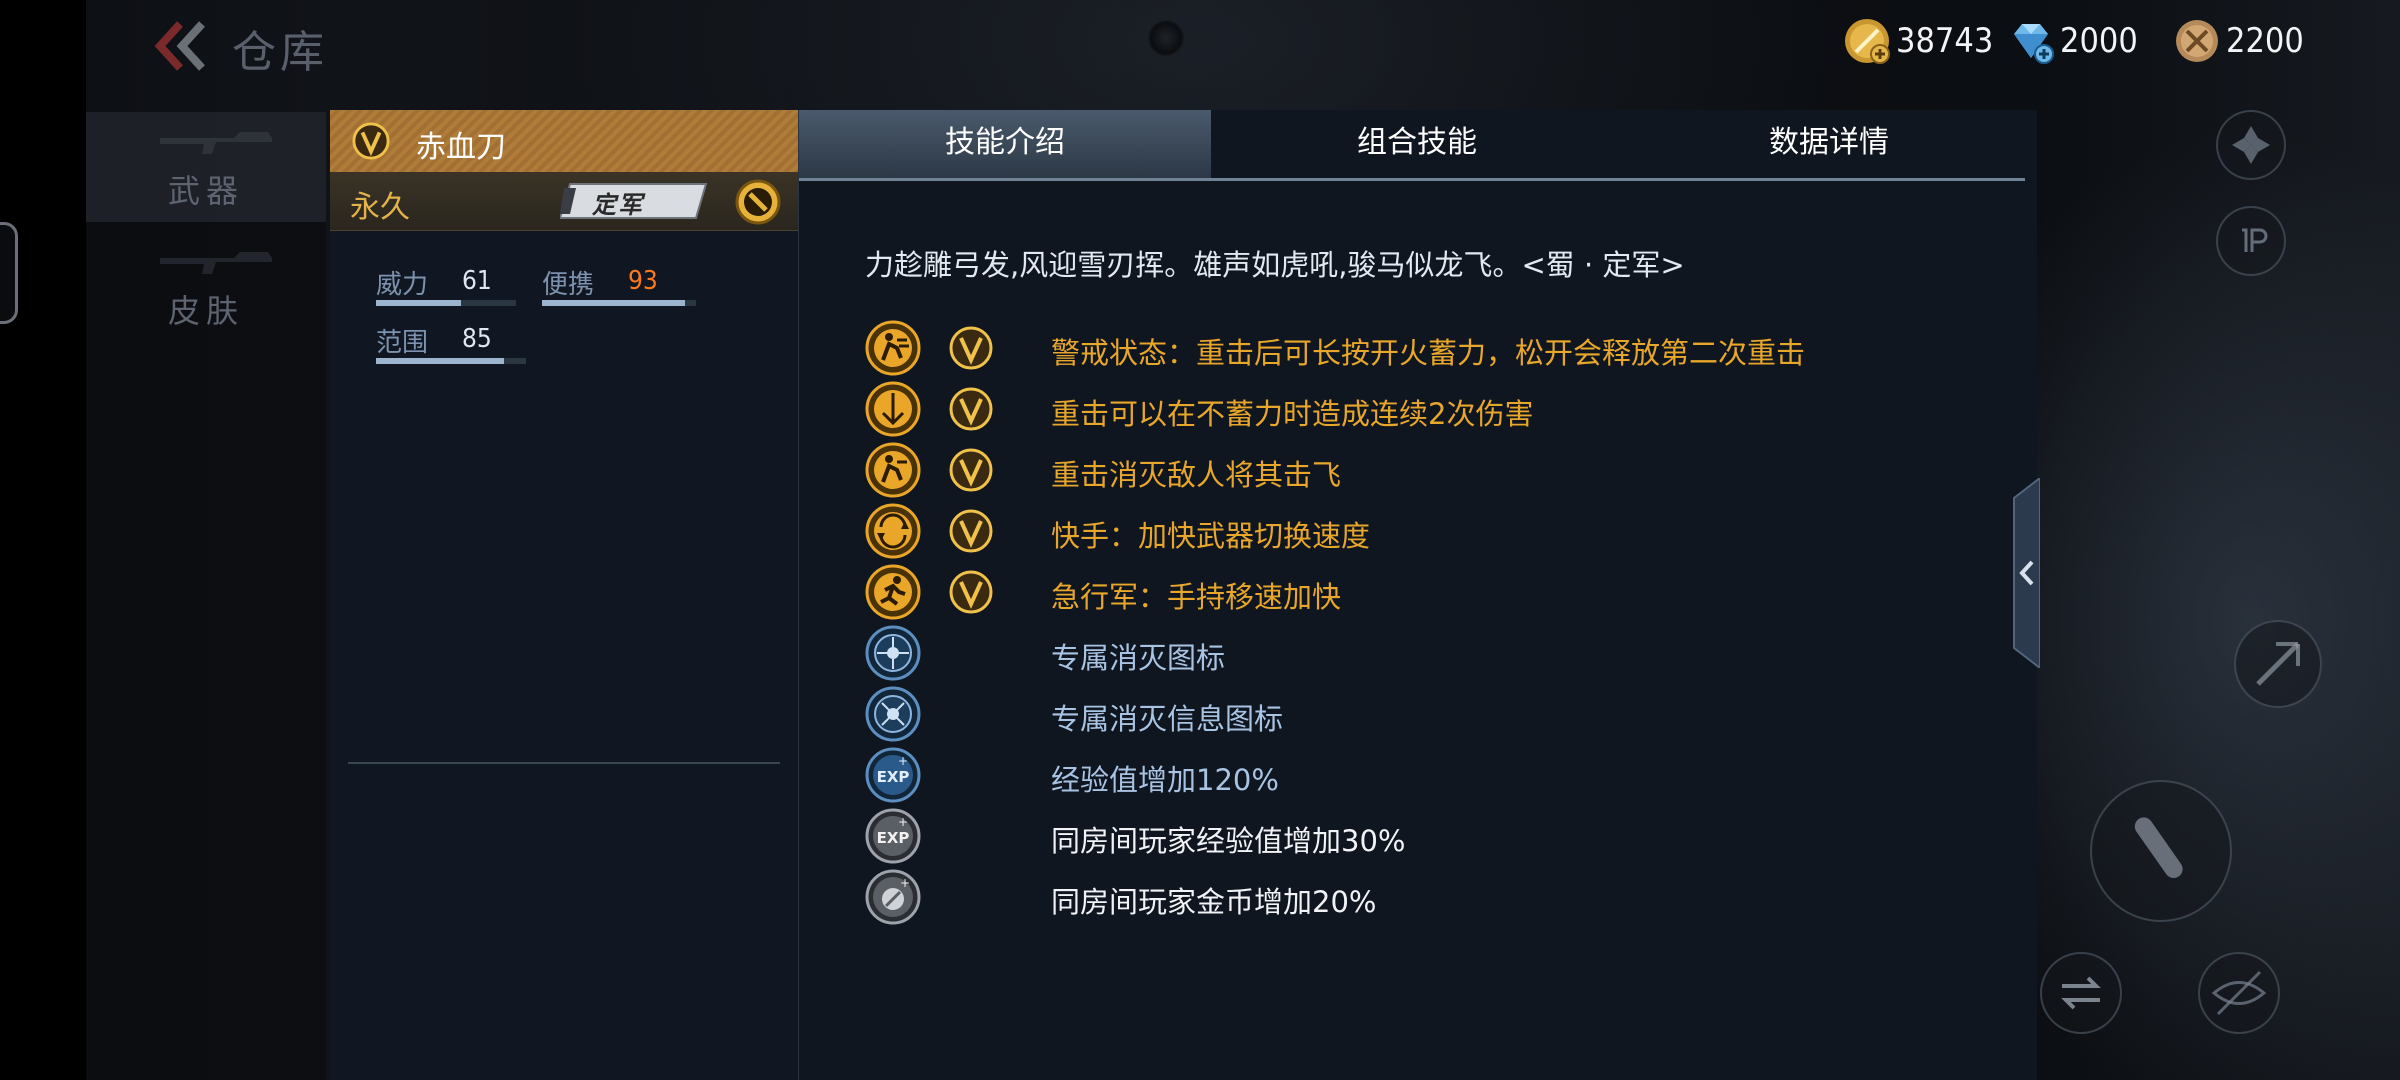  What do you see at coordinates (1425, 836) in the screenshot?
I see `skill-row: EXP + 同房间玩家经验值增加30%` at bounding box center [1425, 836].